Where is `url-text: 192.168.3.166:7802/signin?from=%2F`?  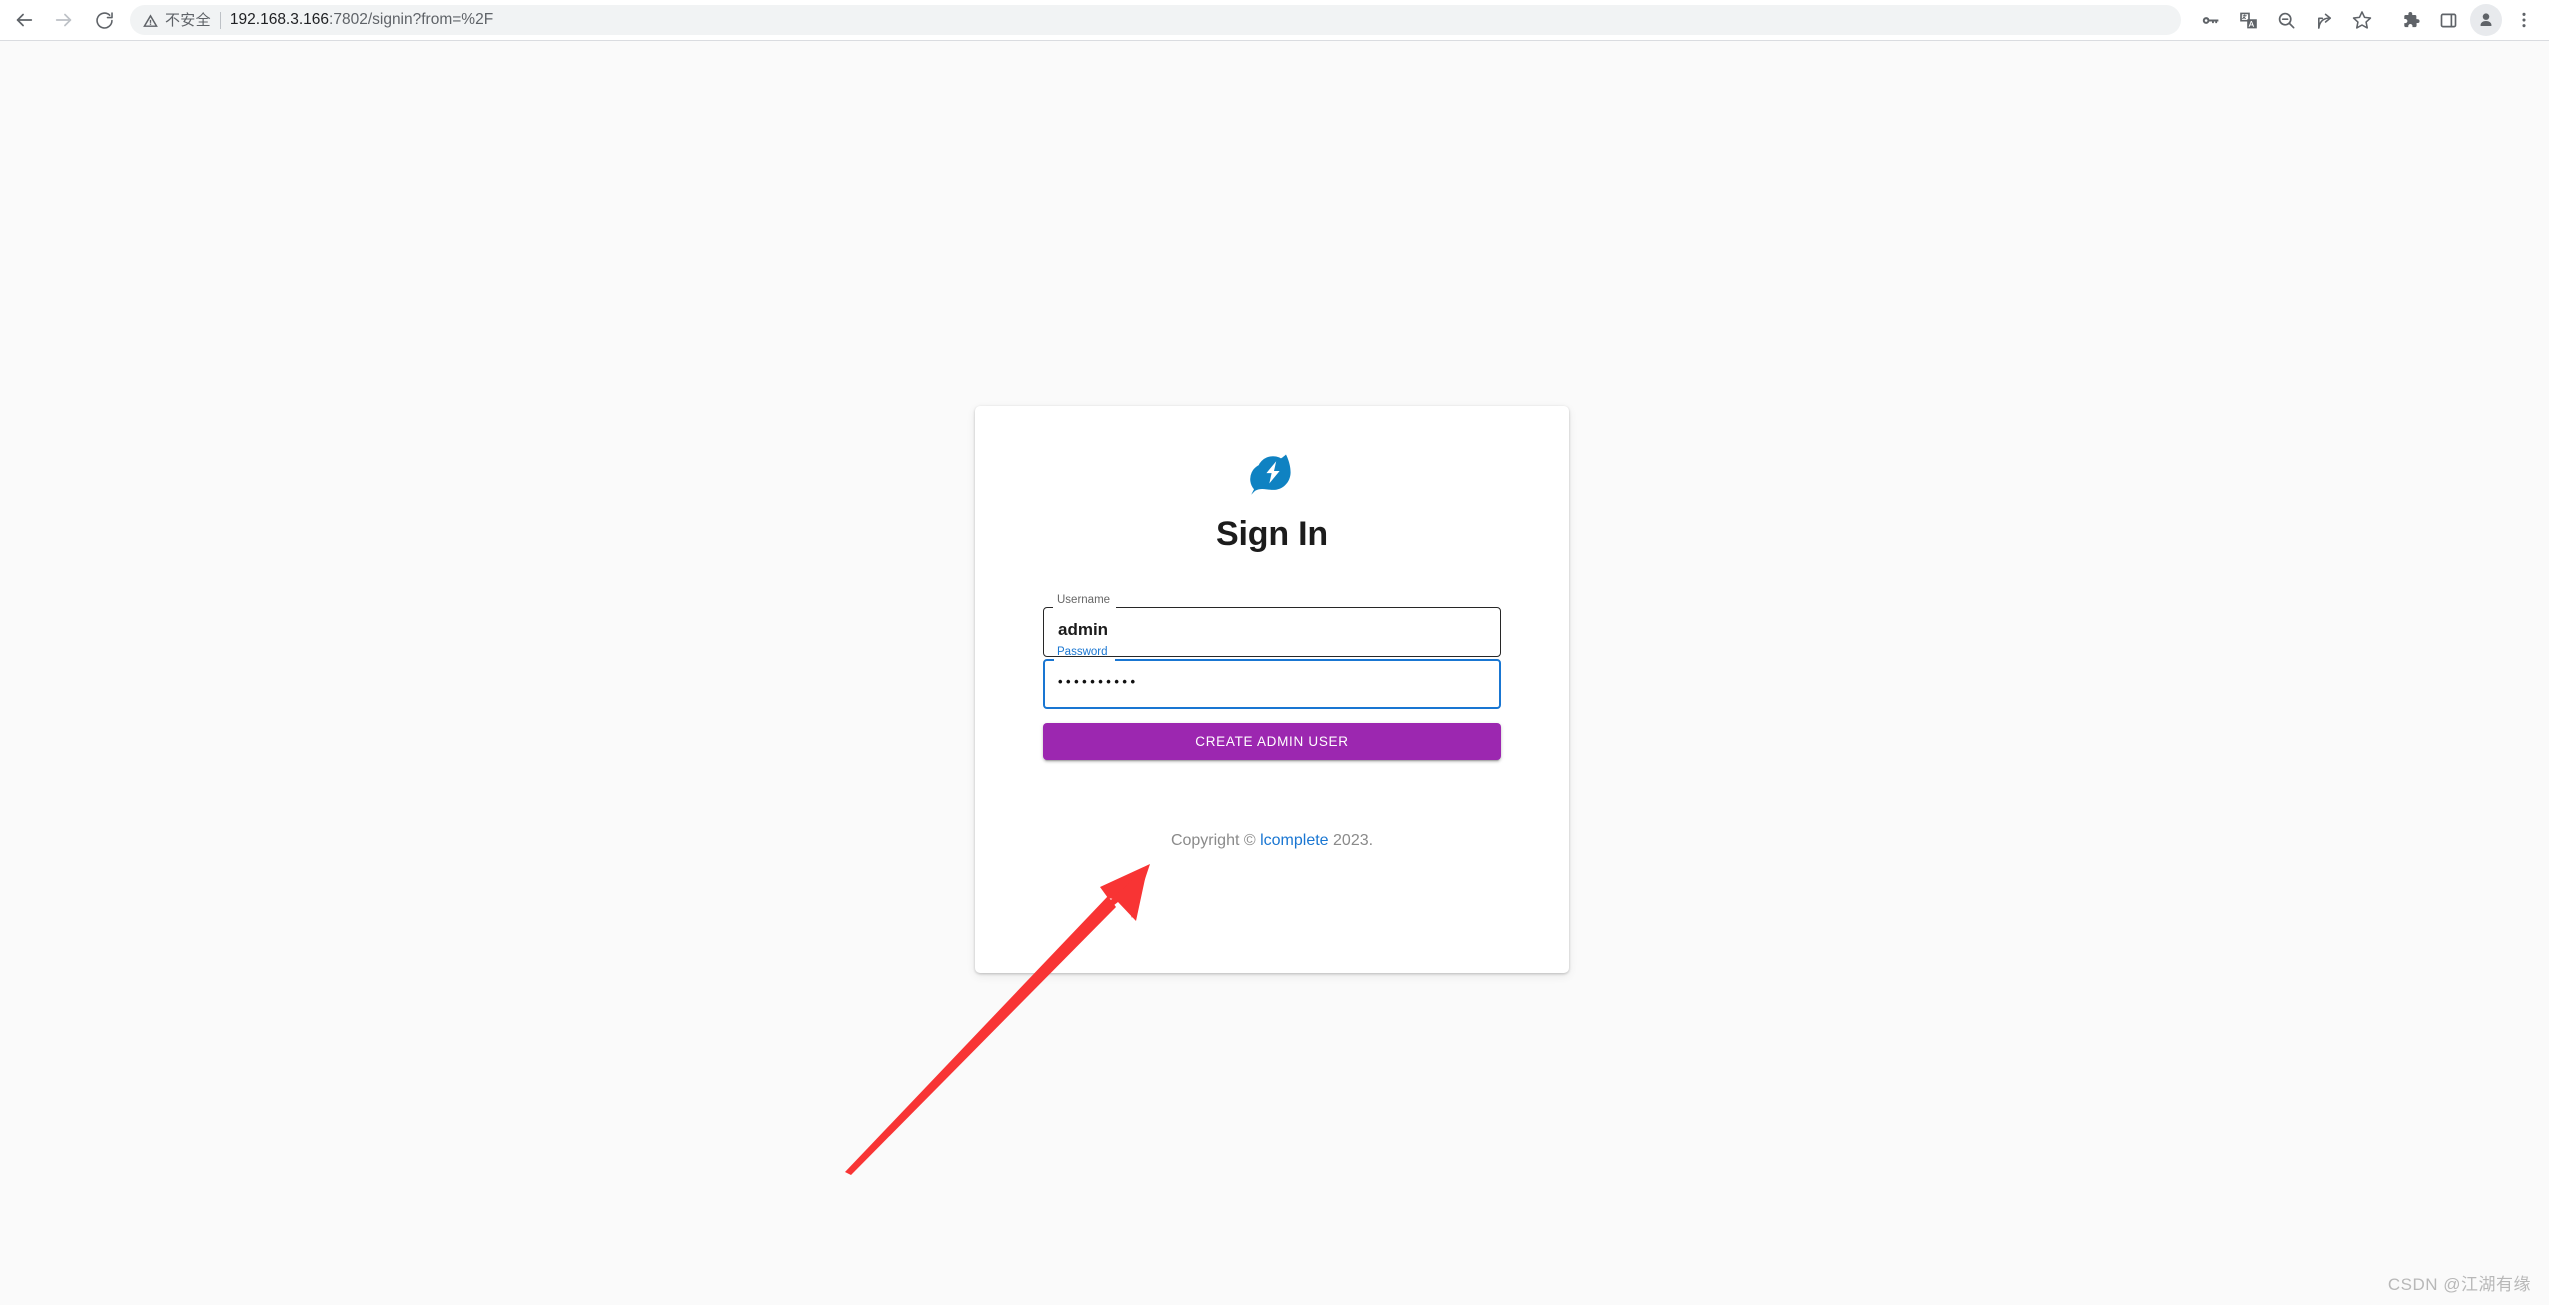 url-text: 192.168.3.166:7802/signin?from=%2F is located at coordinates (361, 20).